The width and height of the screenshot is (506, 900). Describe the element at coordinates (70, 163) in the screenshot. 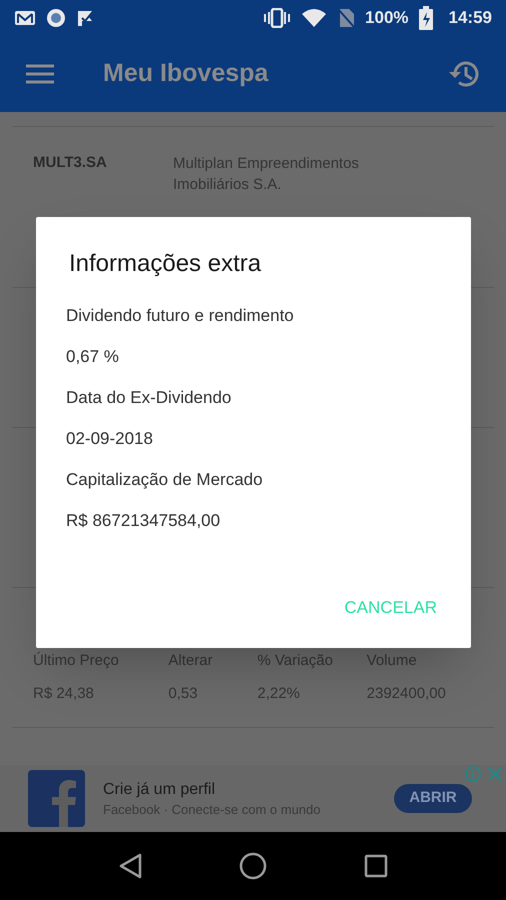

I see `ticker-symbol: MULT3.SA` at that location.